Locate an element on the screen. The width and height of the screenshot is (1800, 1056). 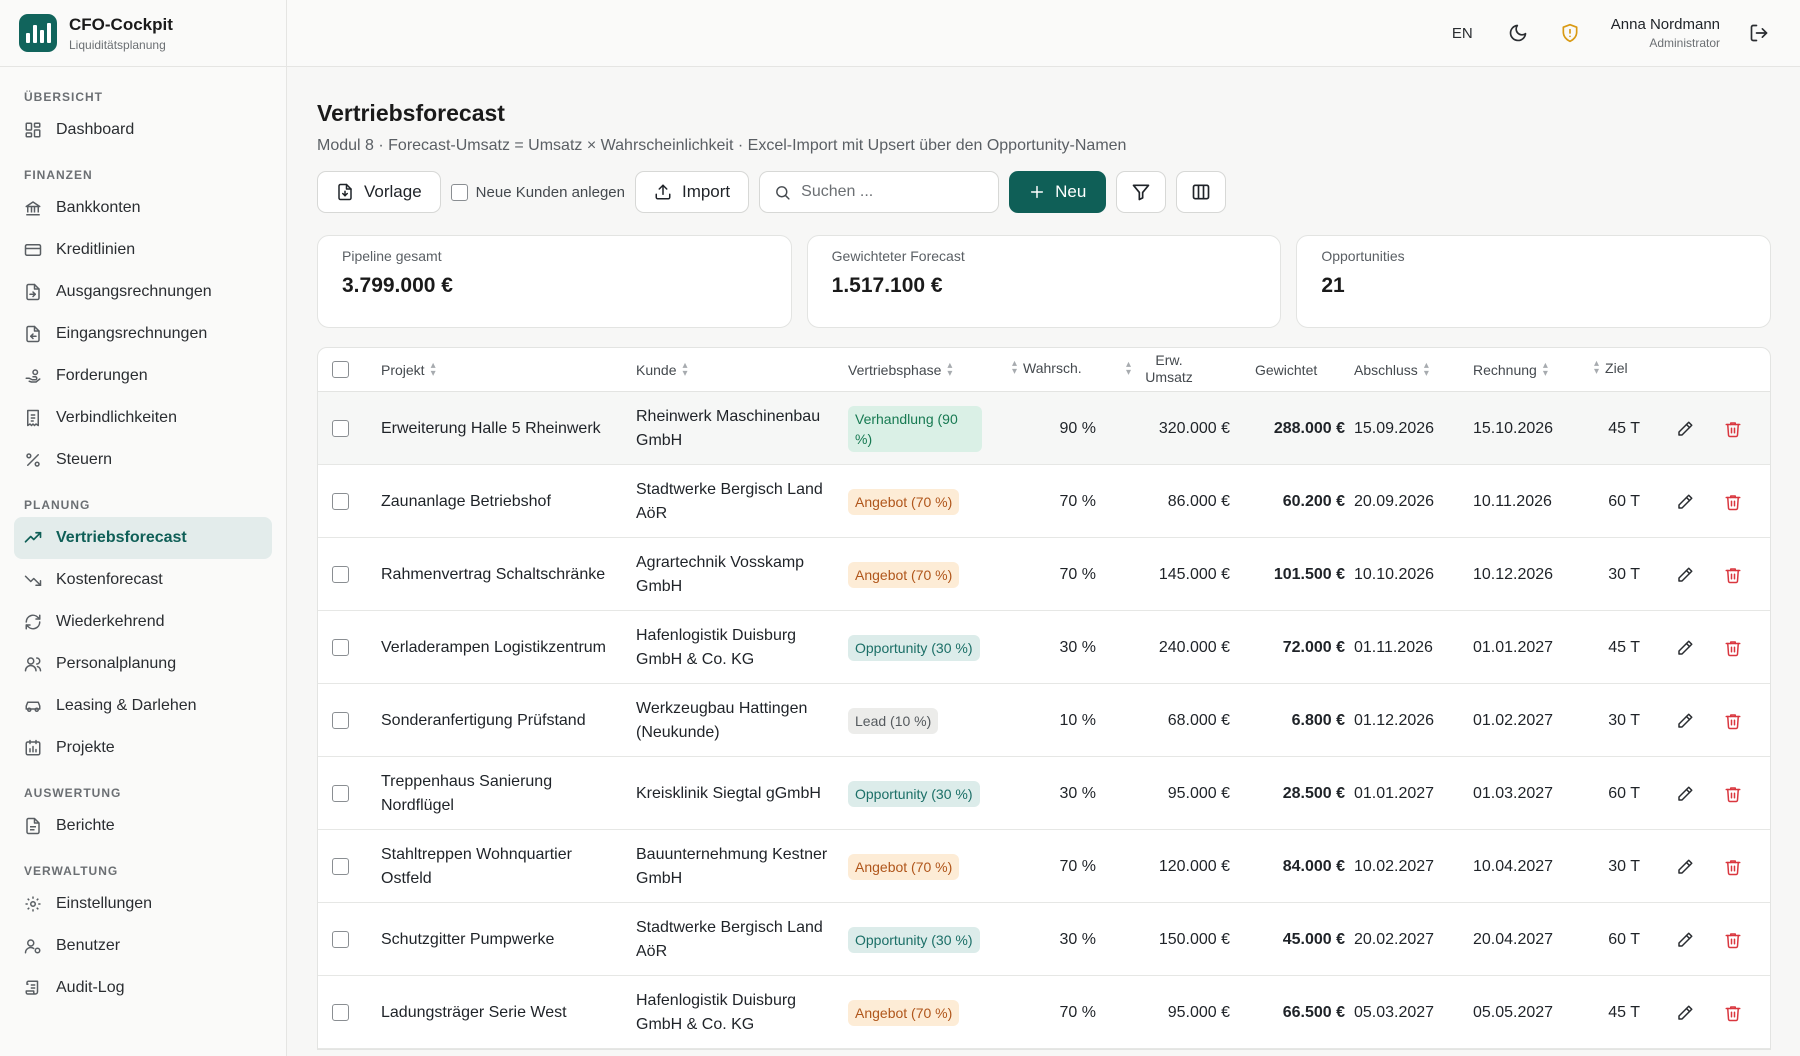
weighted-revenue: 101.500 € is located at coordinates (1309, 574).